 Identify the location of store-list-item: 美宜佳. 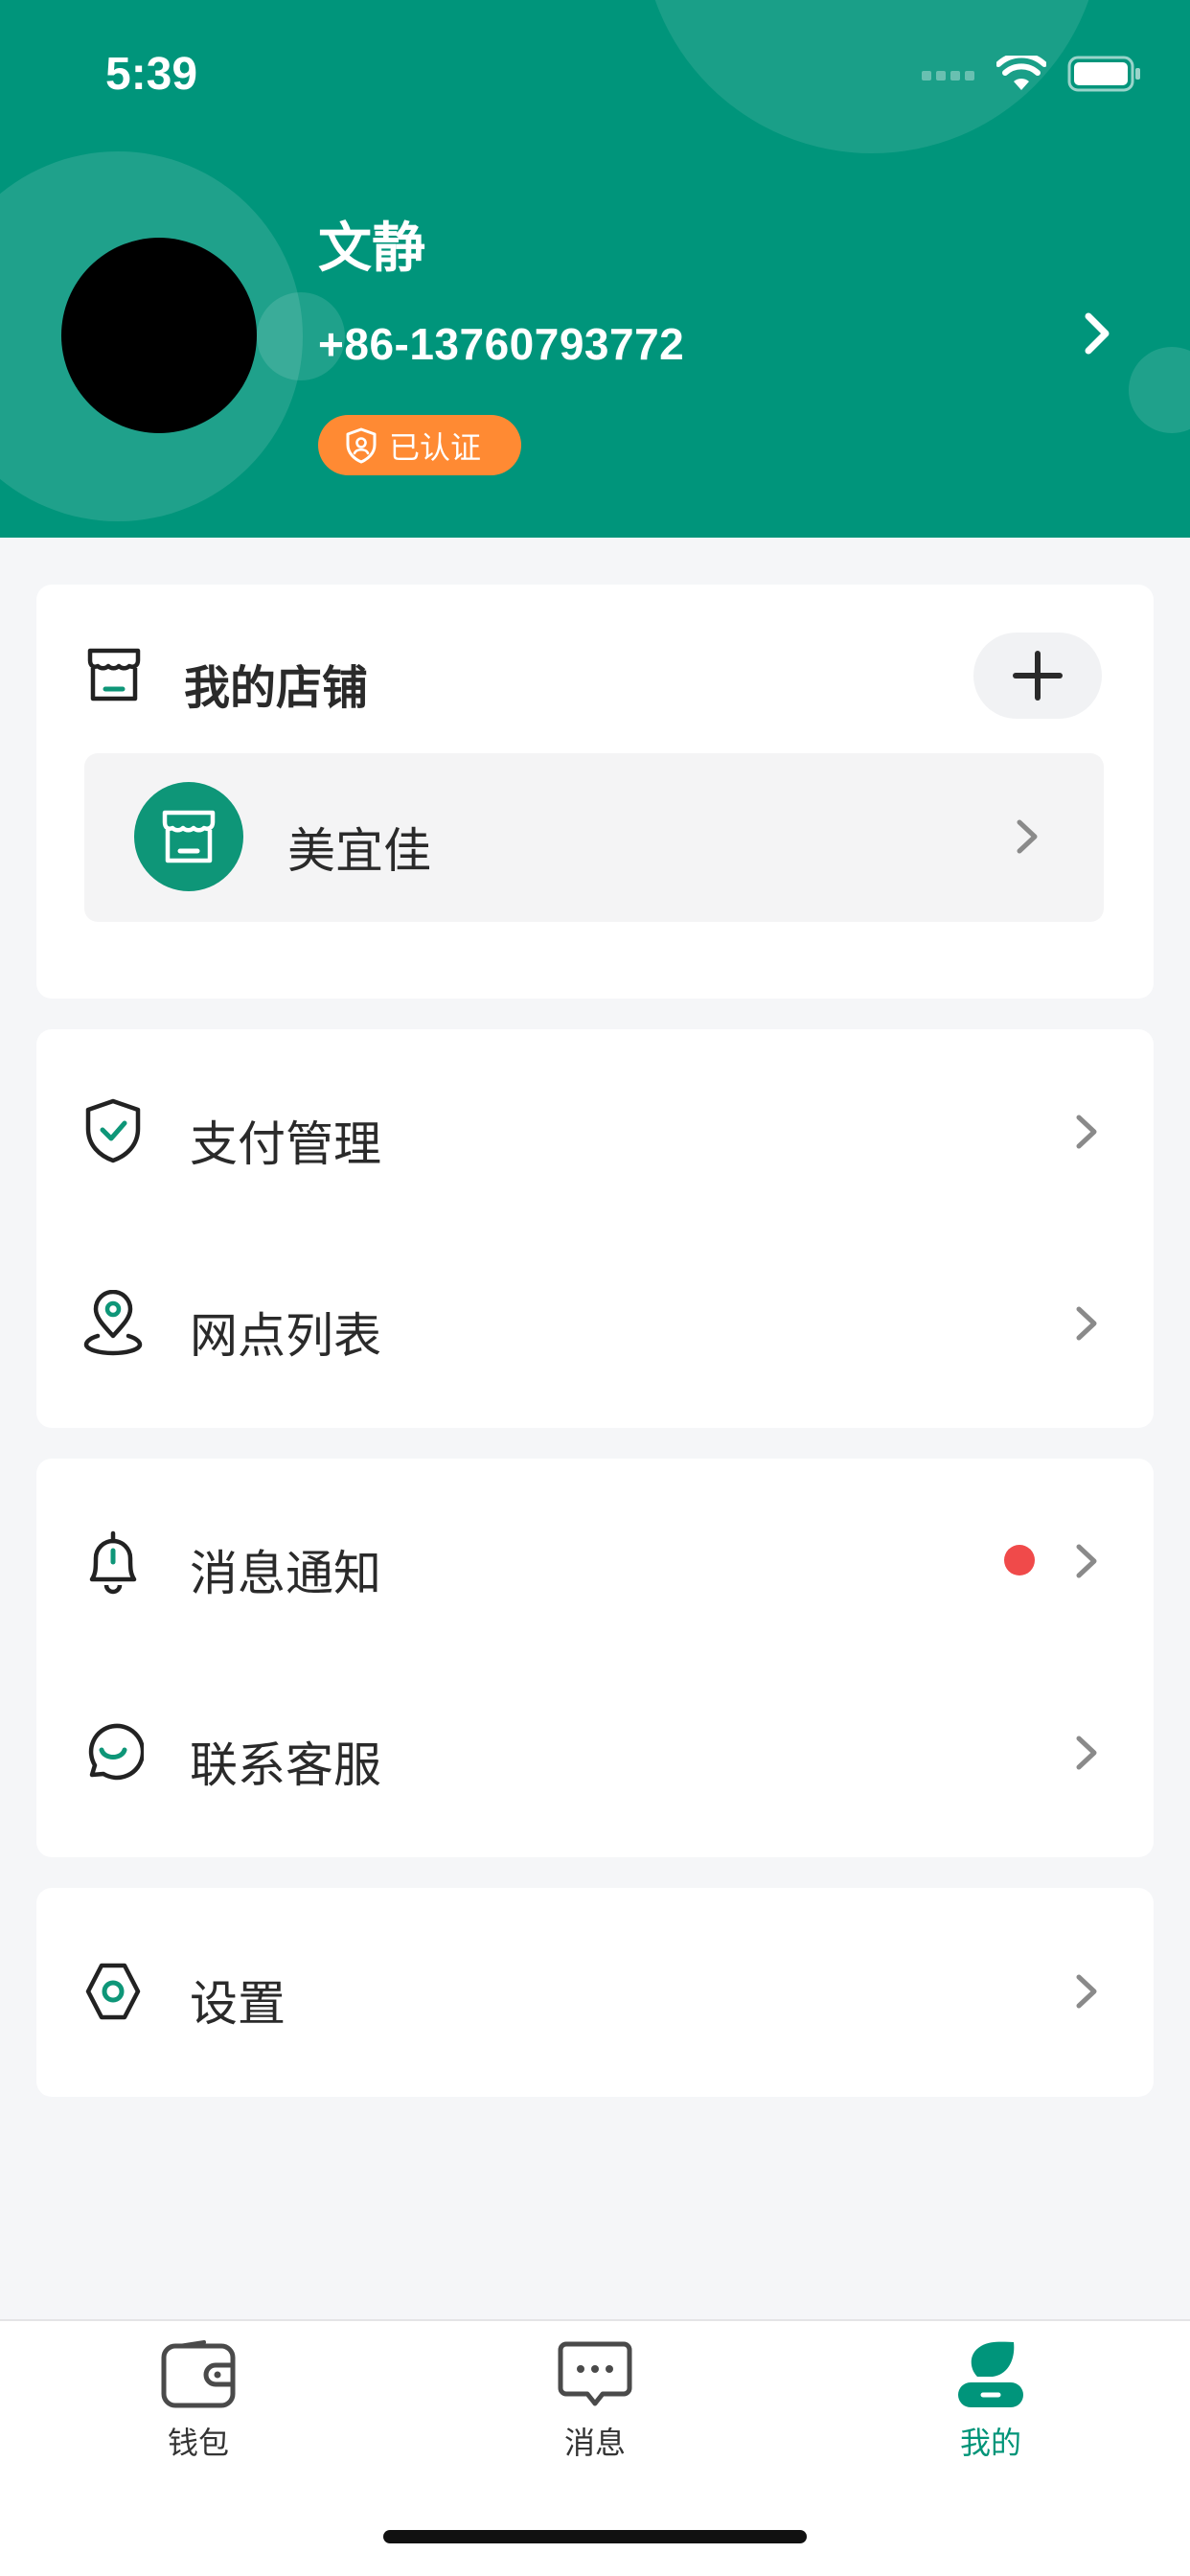
(594, 837).